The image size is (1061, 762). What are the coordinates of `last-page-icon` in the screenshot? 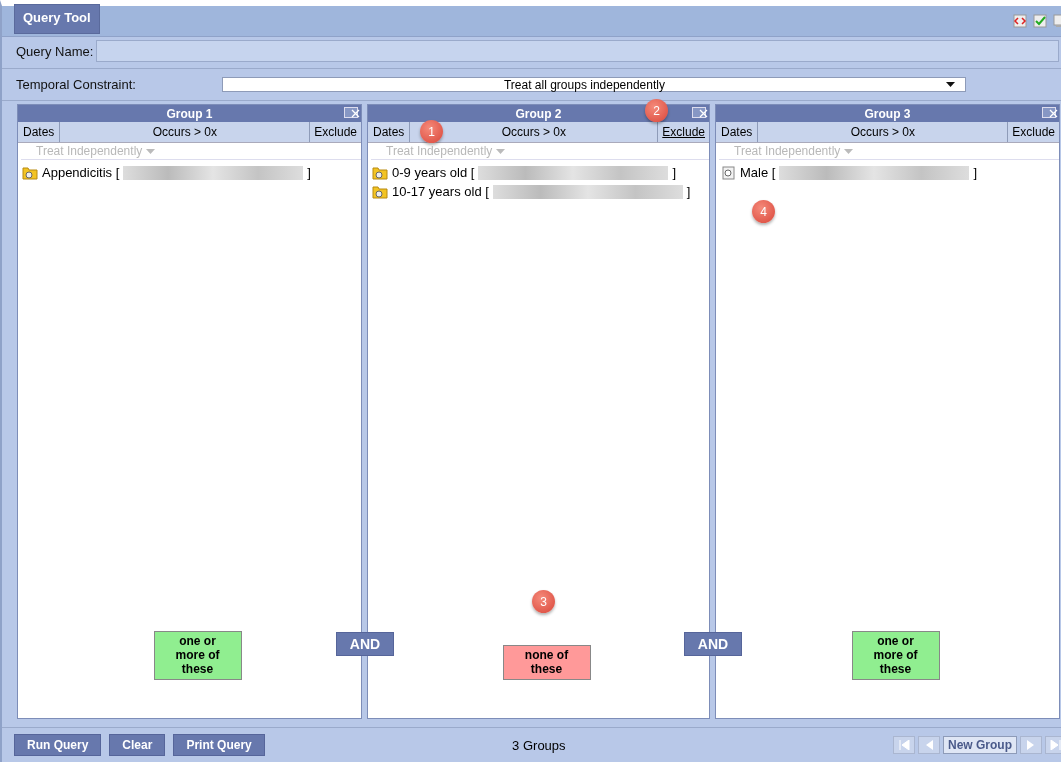 It's located at (1053, 745).